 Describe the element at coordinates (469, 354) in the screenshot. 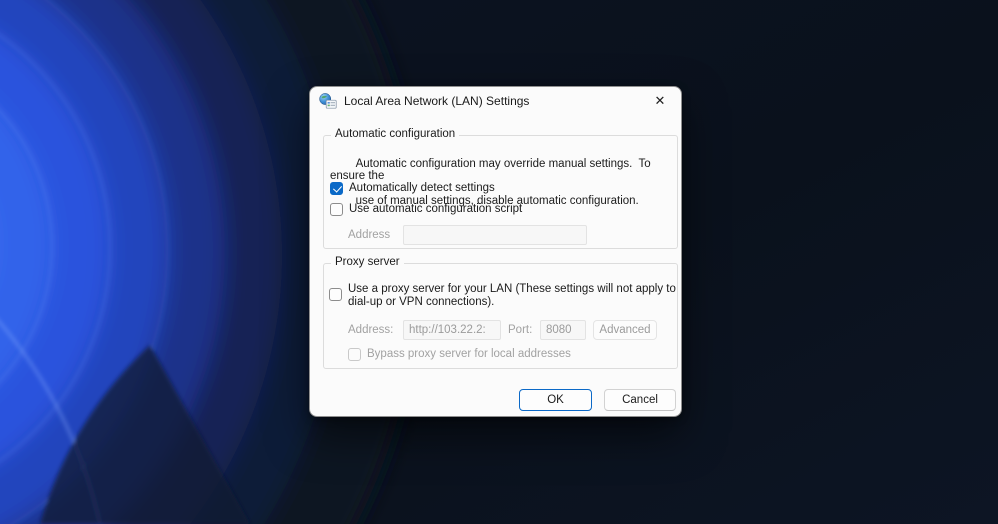

I see `bypass-proxy-label: Bypass proxy server for local addresses` at that location.